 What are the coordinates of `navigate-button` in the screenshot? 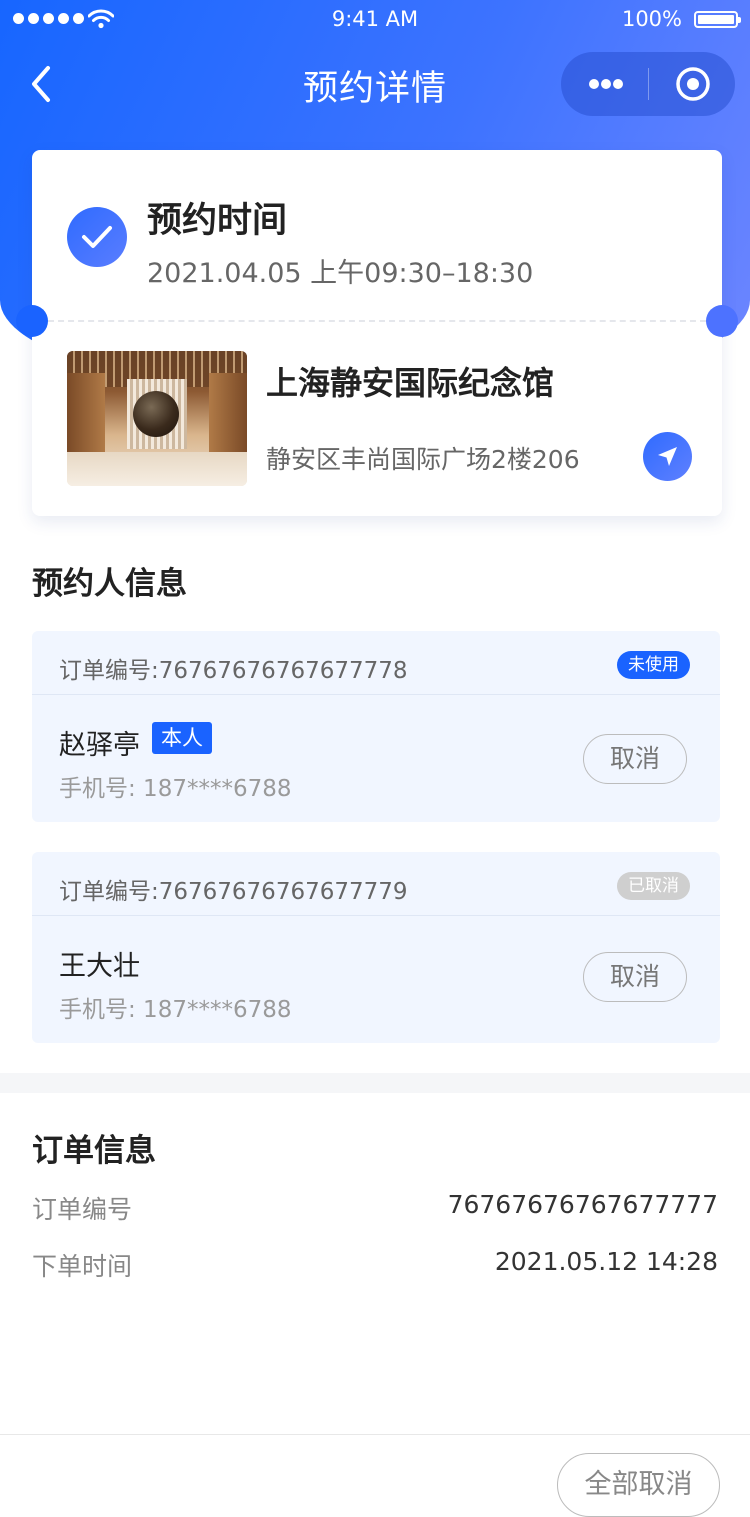 It's located at (667, 456).